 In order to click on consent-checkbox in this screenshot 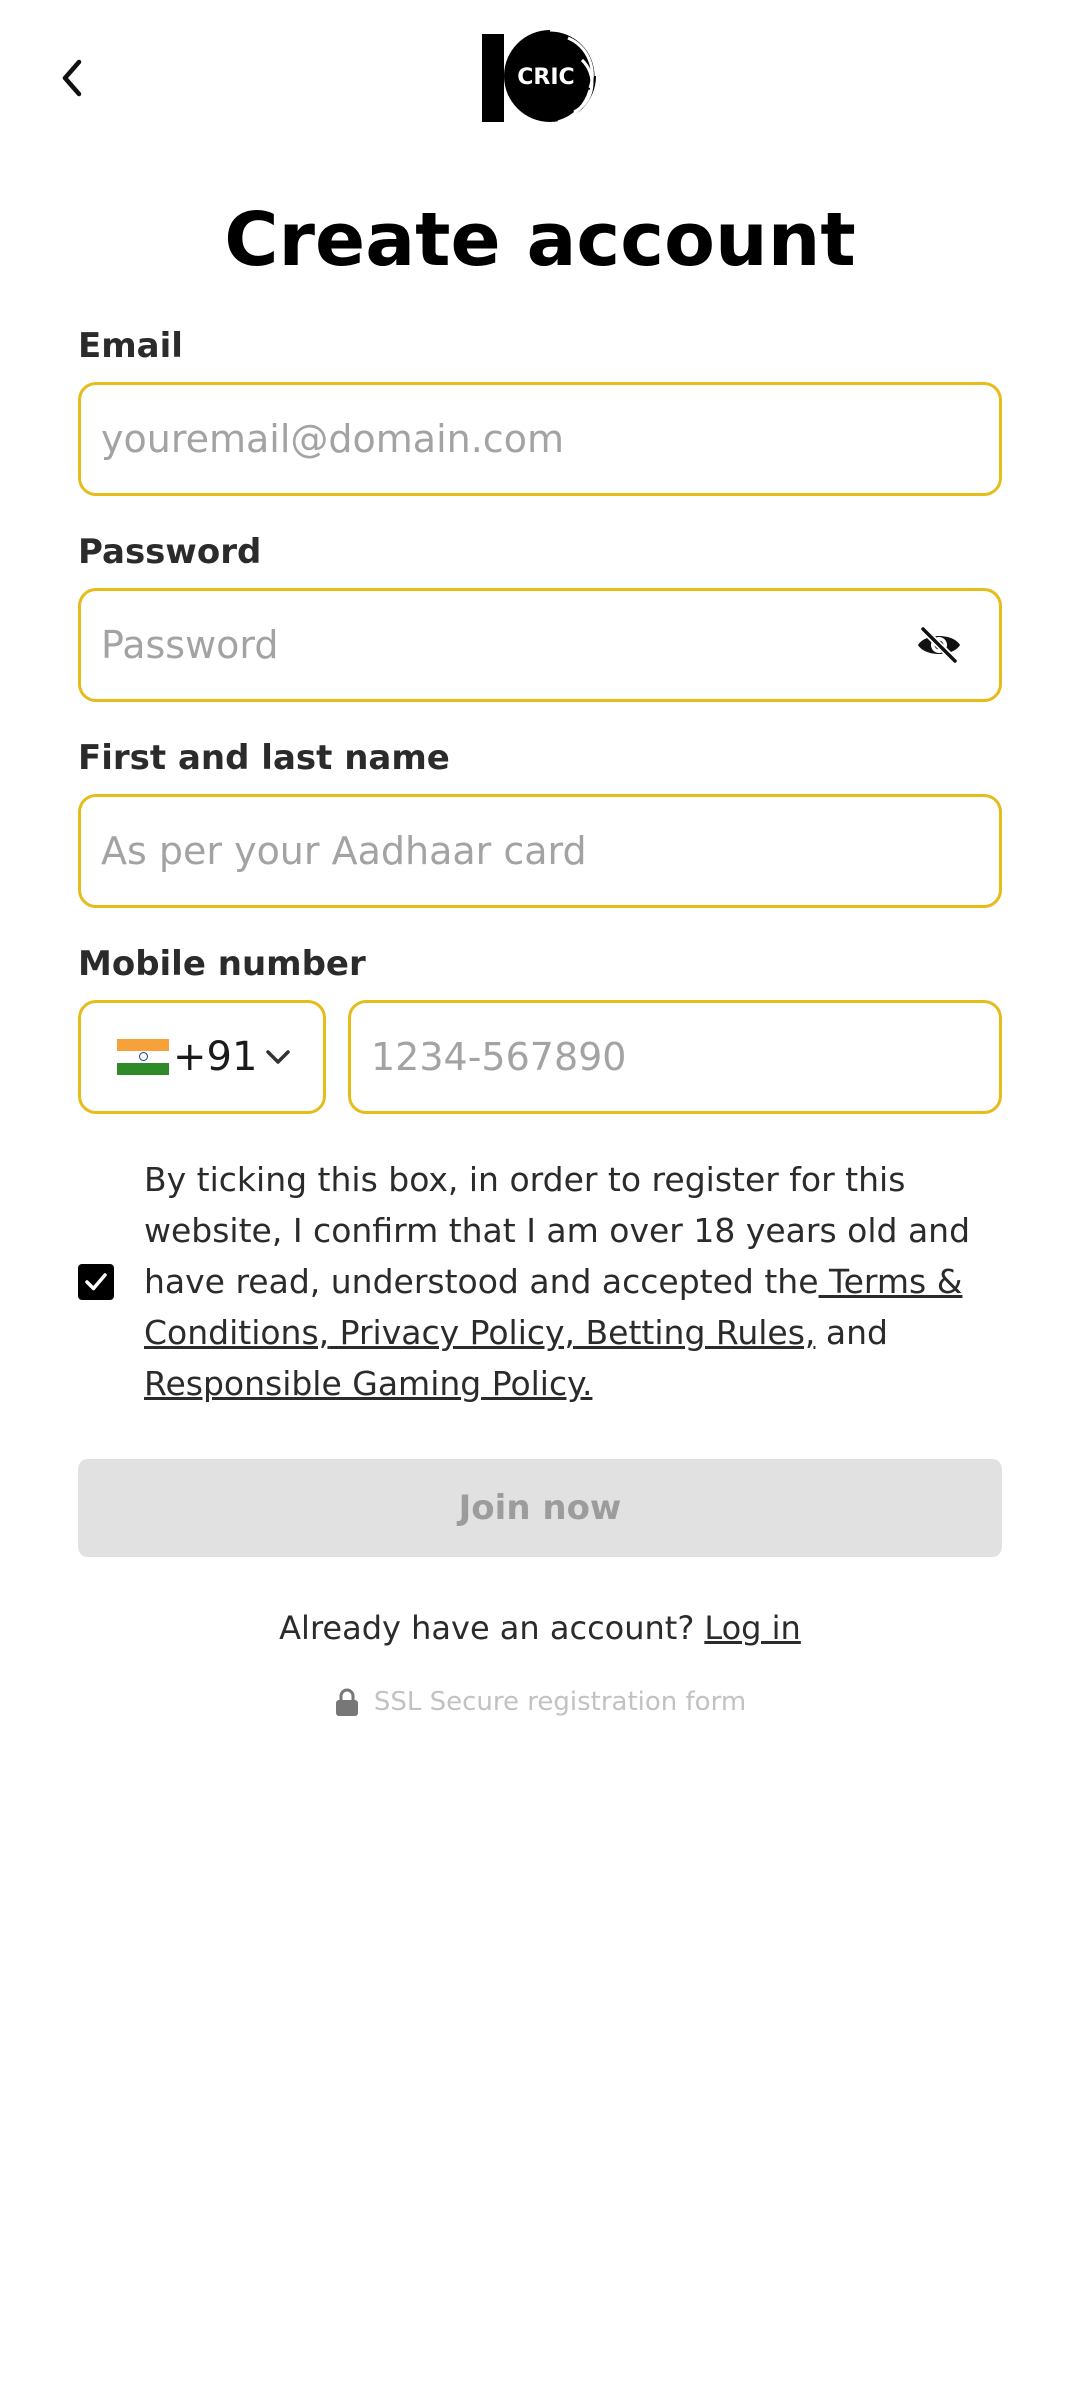, I will do `click(96, 1281)`.